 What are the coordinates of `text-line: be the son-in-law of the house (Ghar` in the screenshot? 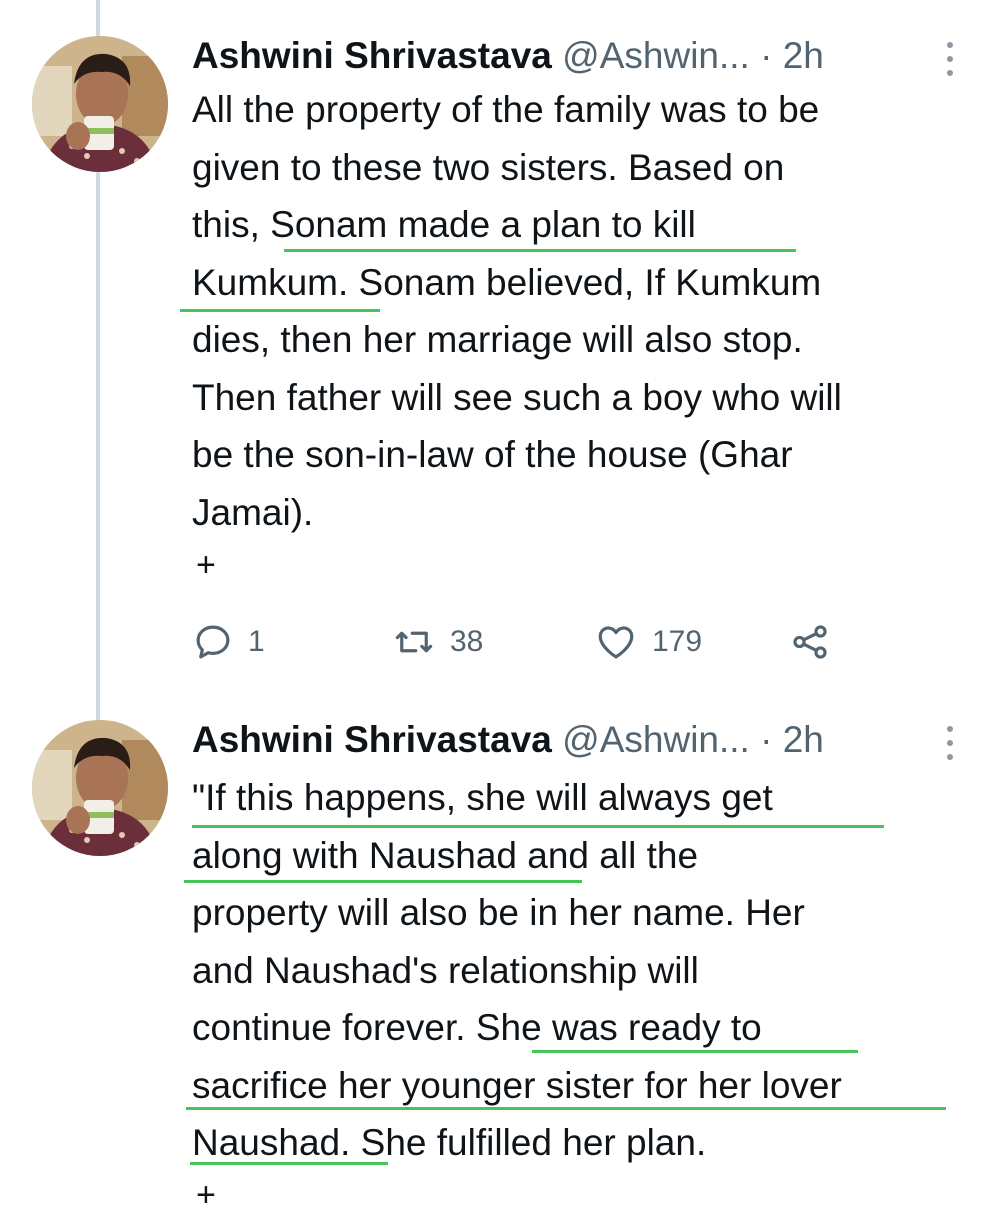 It's located at (492, 454).